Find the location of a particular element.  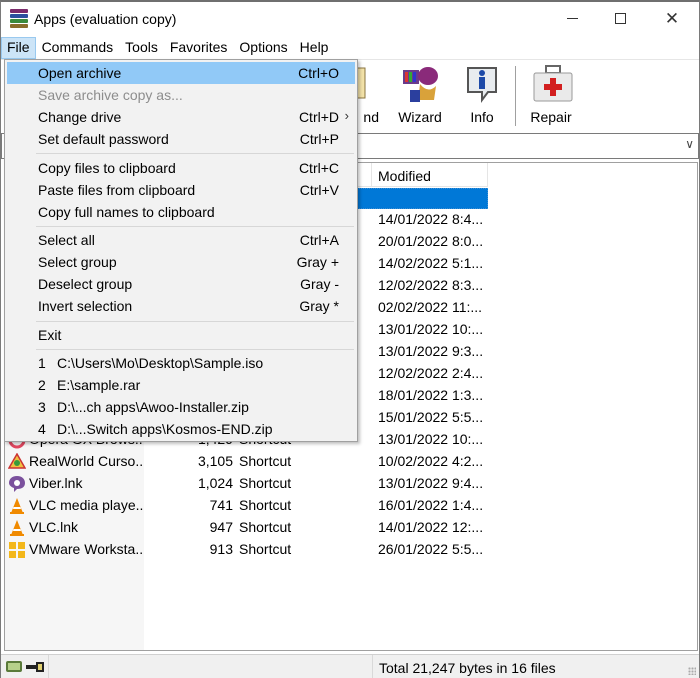

menu-recent-4: 4 D:\...Switch apps\Kosmos-END.zip is located at coordinates (181, 429).